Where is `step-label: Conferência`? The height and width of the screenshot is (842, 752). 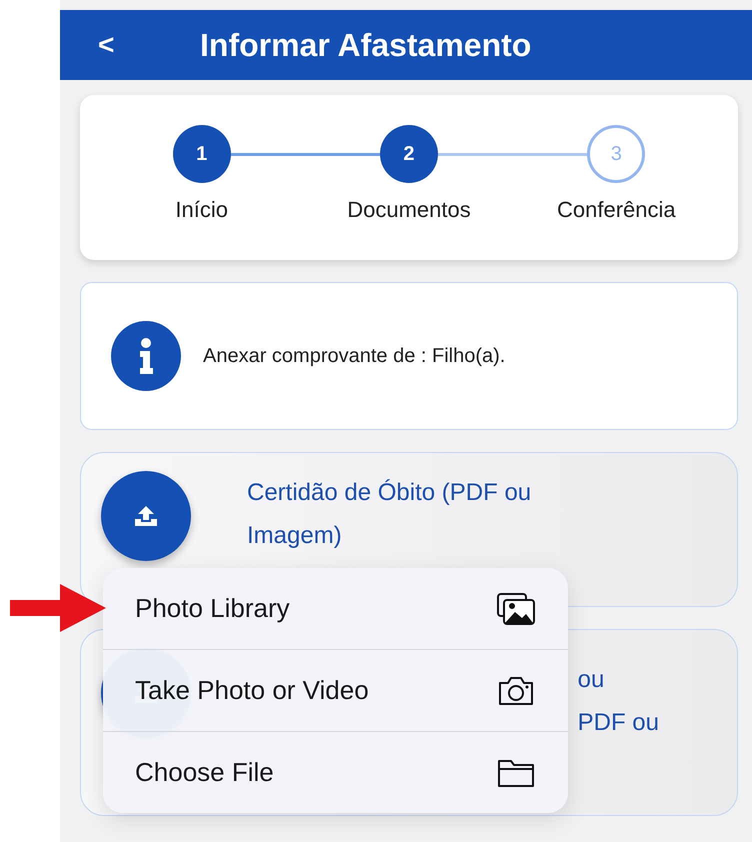
step-label: Conferência is located at coordinates (616, 210).